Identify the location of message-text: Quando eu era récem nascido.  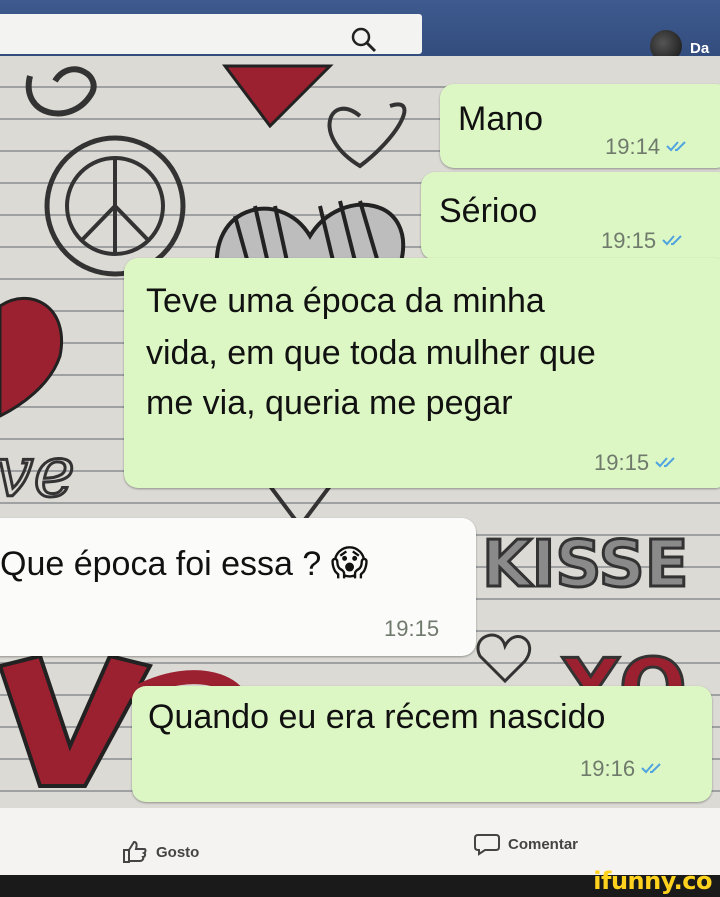
(377, 717).